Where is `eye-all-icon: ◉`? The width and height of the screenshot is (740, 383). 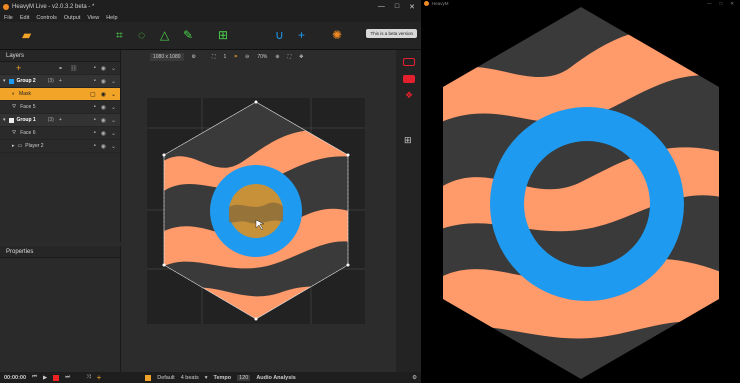 eye-all-icon: ◉ is located at coordinates (103, 68).